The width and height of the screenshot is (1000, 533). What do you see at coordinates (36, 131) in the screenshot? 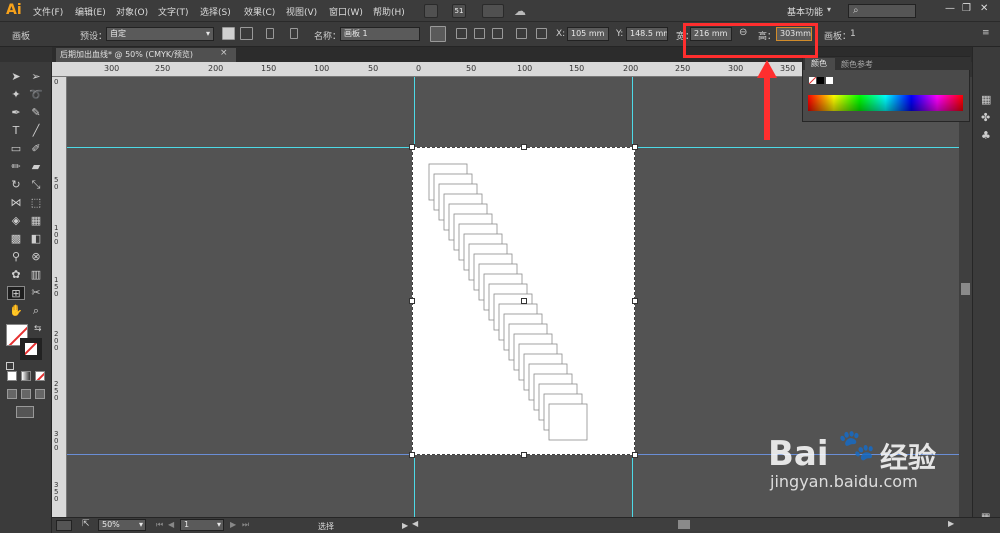
I see `line-tool-icon: ╱` at bounding box center [36, 131].